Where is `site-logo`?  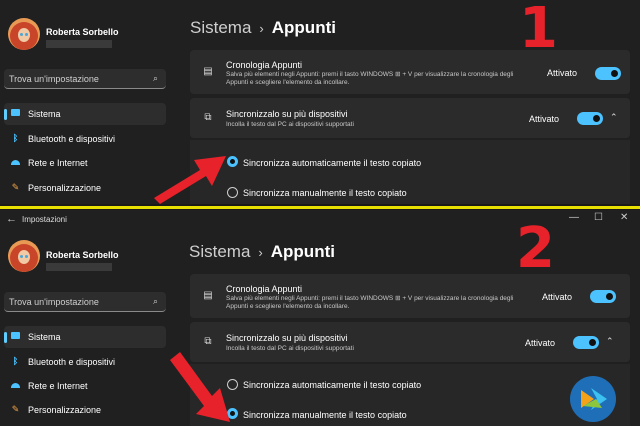
site-logo is located at coordinates (593, 399).